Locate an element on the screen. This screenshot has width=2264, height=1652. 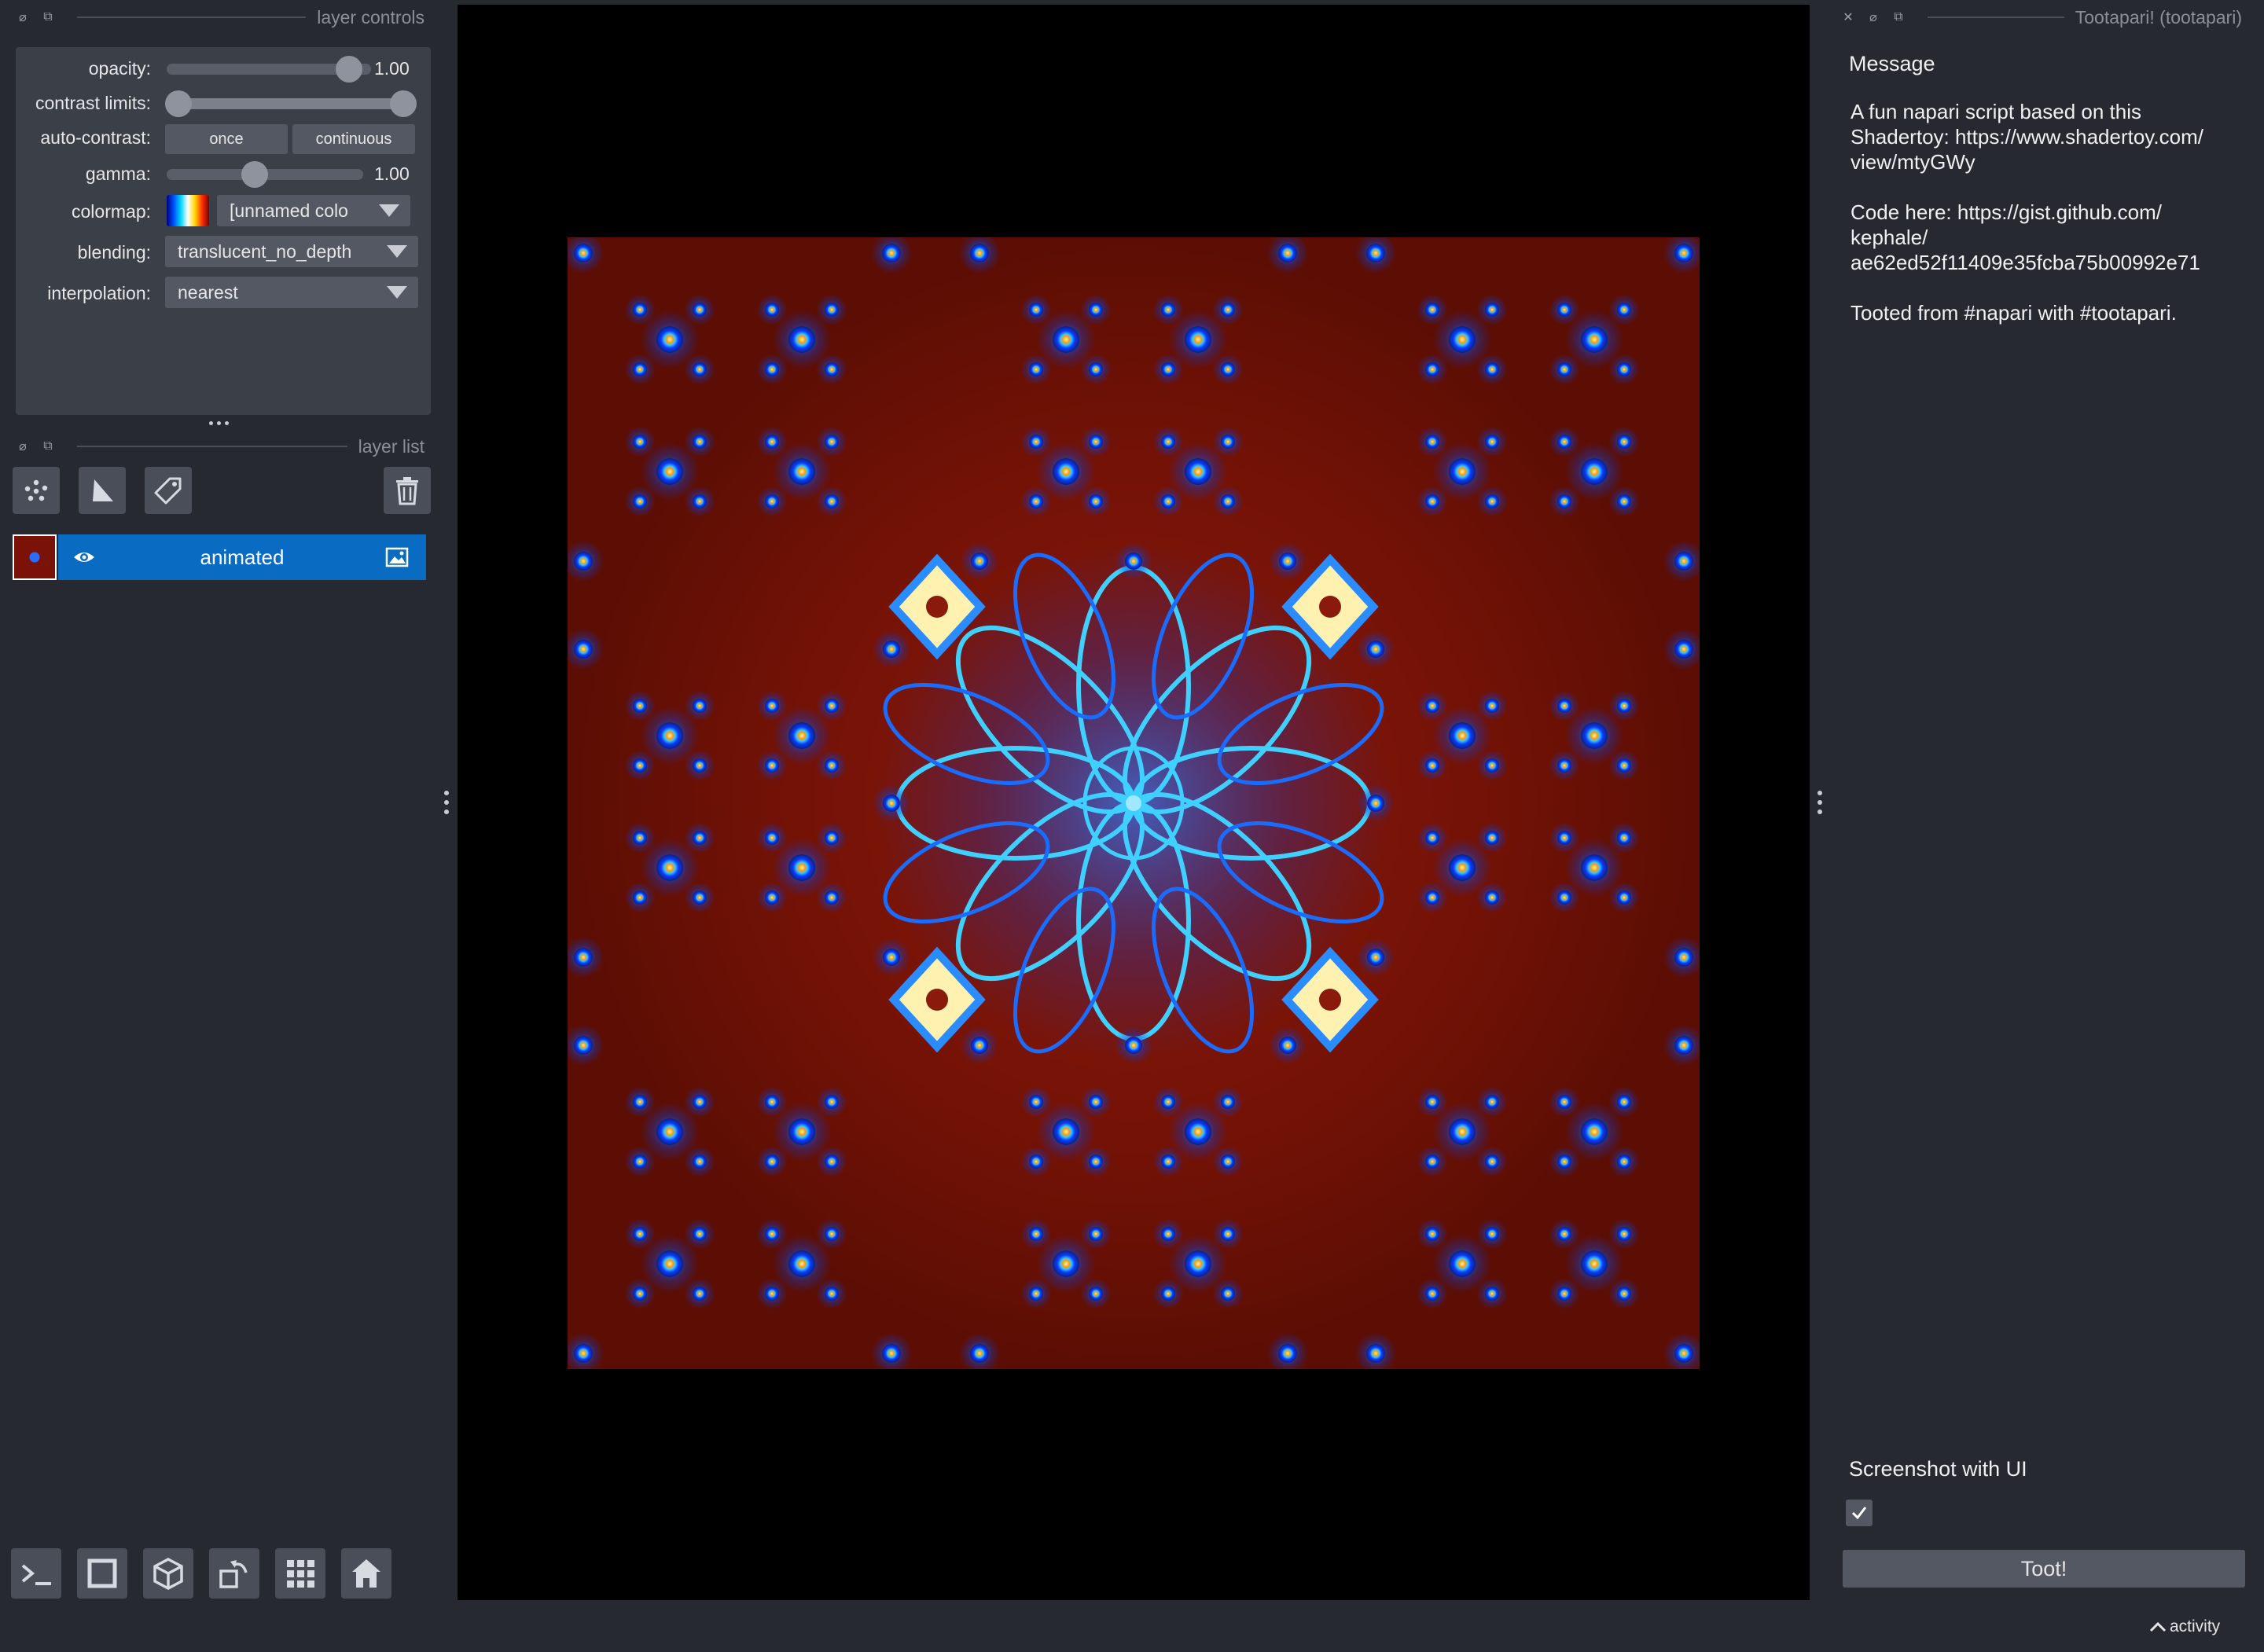
colormap-preview is located at coordinates (188, 211).